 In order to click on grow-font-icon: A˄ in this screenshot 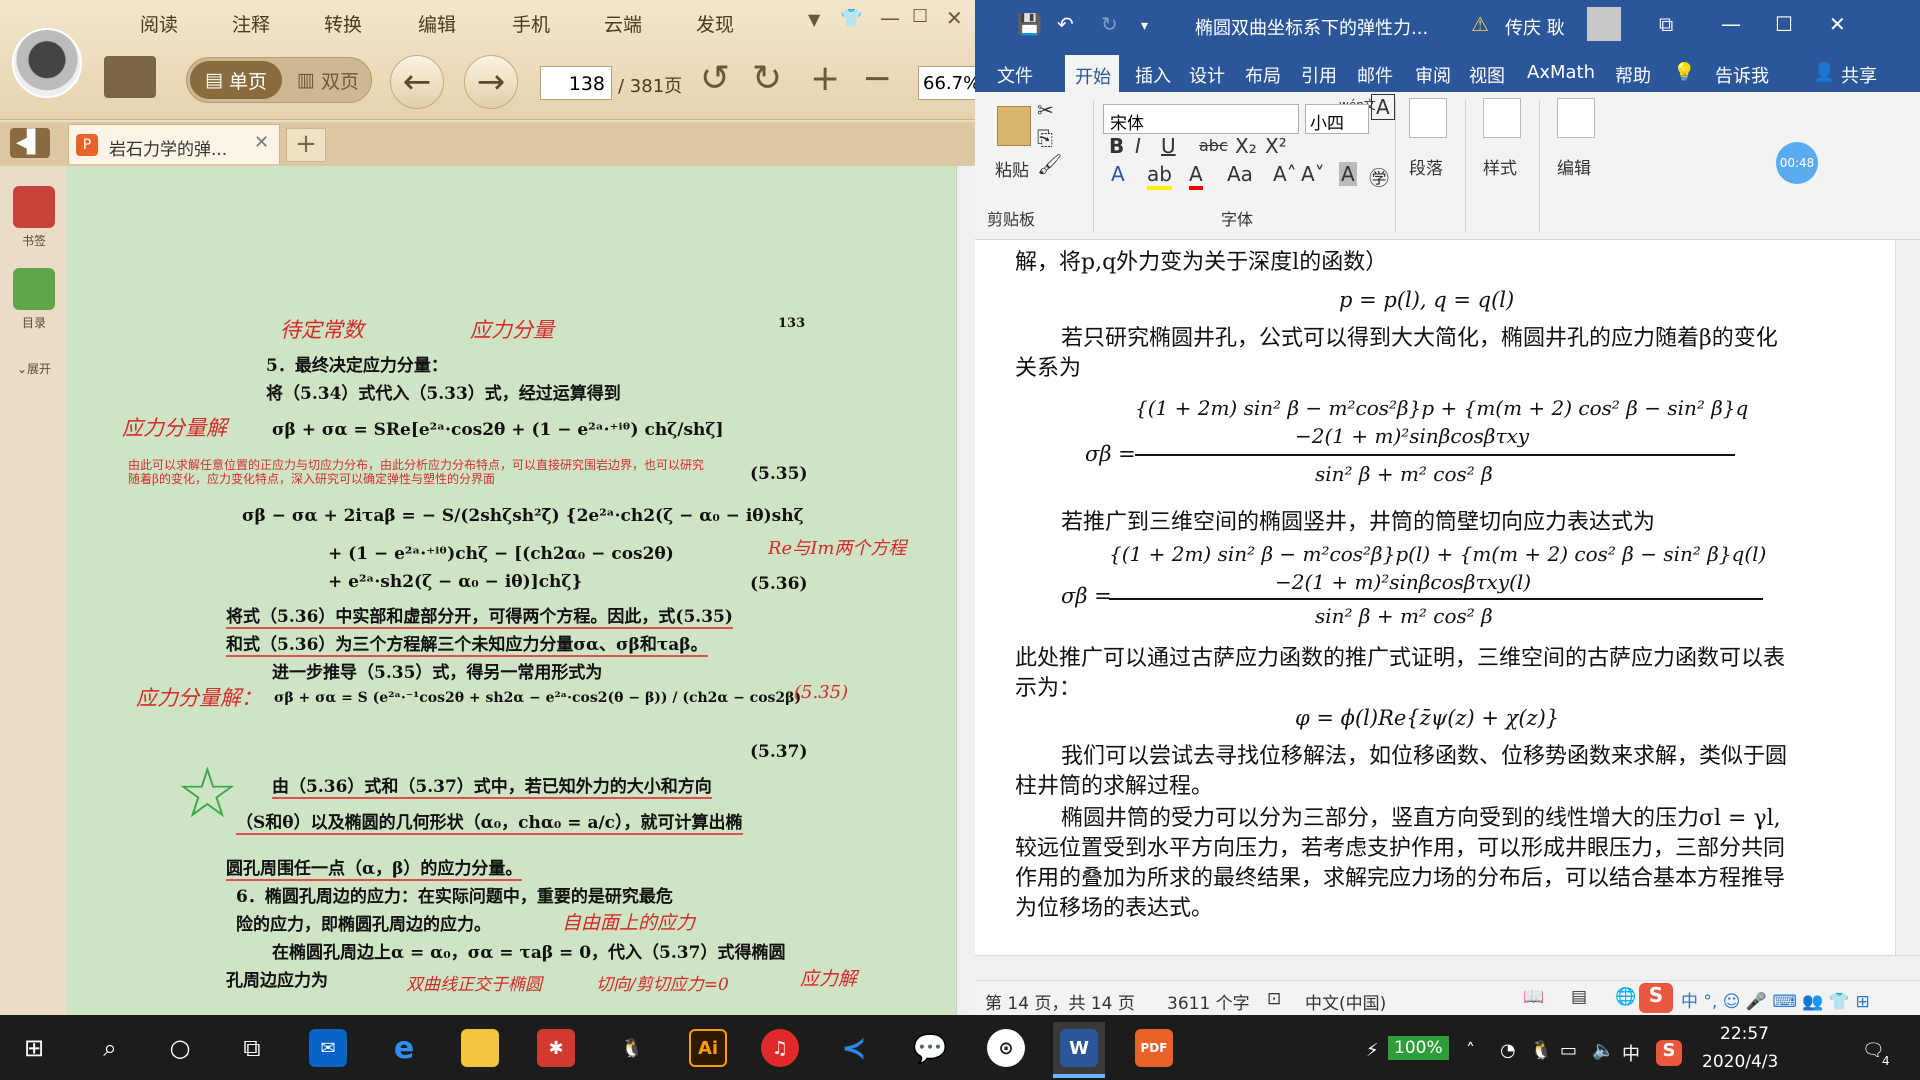, I will do `click(1285, 174)`.